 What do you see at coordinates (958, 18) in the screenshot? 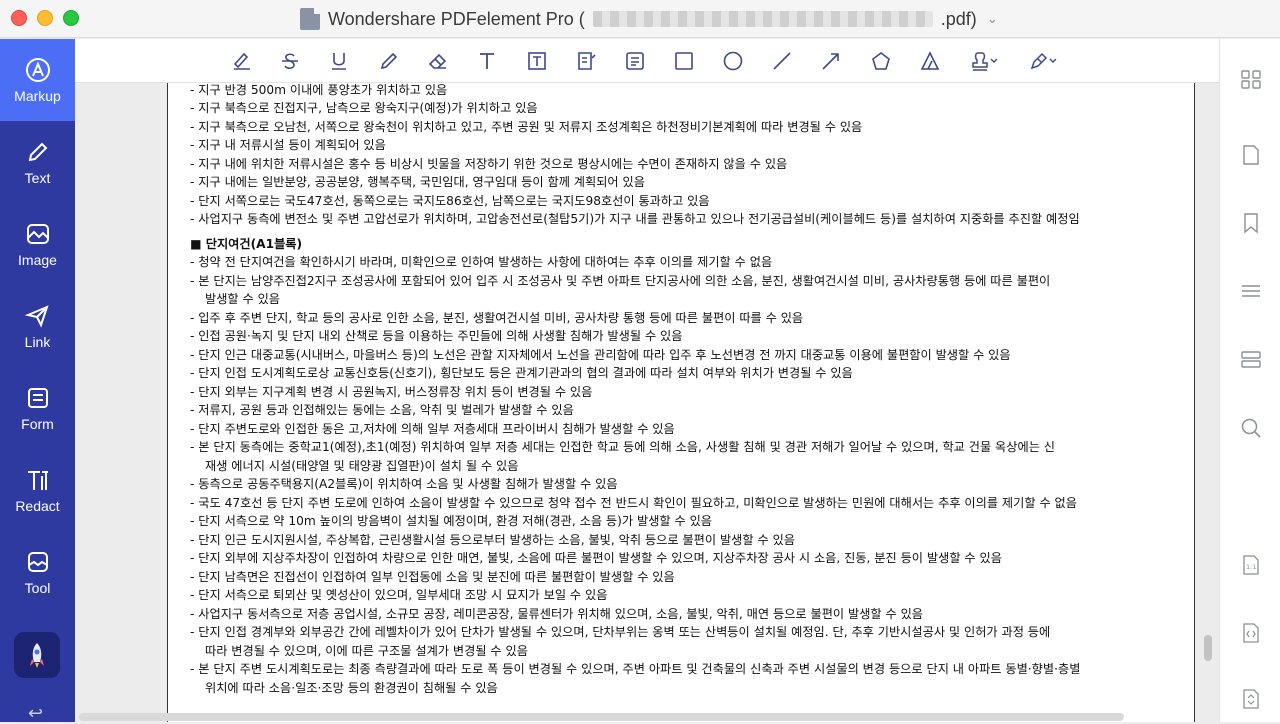
I see `file-suffix: .pdf)` at bounding box center [958, 18].